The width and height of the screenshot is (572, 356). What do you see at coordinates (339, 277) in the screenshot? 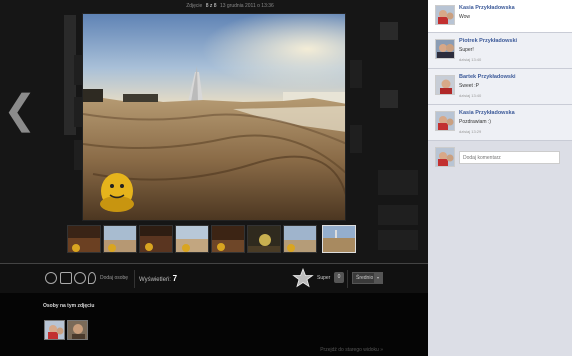
I see `super-count-badge: 0` at bounding box center [339, 277].